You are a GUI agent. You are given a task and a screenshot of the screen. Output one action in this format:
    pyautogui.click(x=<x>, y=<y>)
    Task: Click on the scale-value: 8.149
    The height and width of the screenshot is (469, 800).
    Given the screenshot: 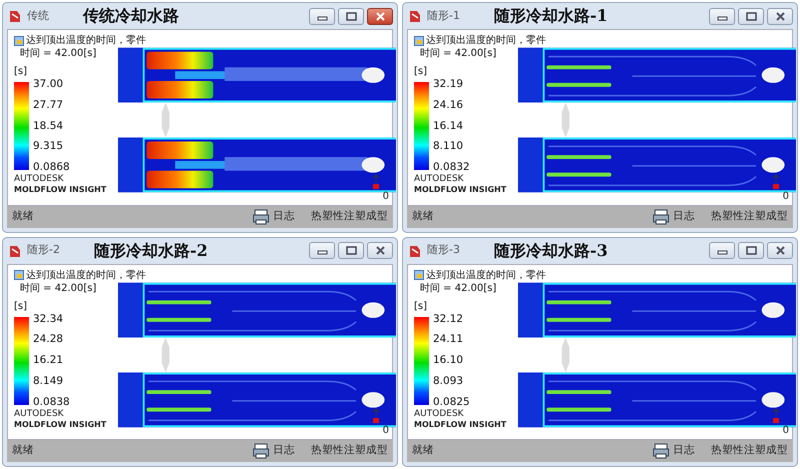 What is the action you would take?
    pyautogui.click(x=48, y=381)
    